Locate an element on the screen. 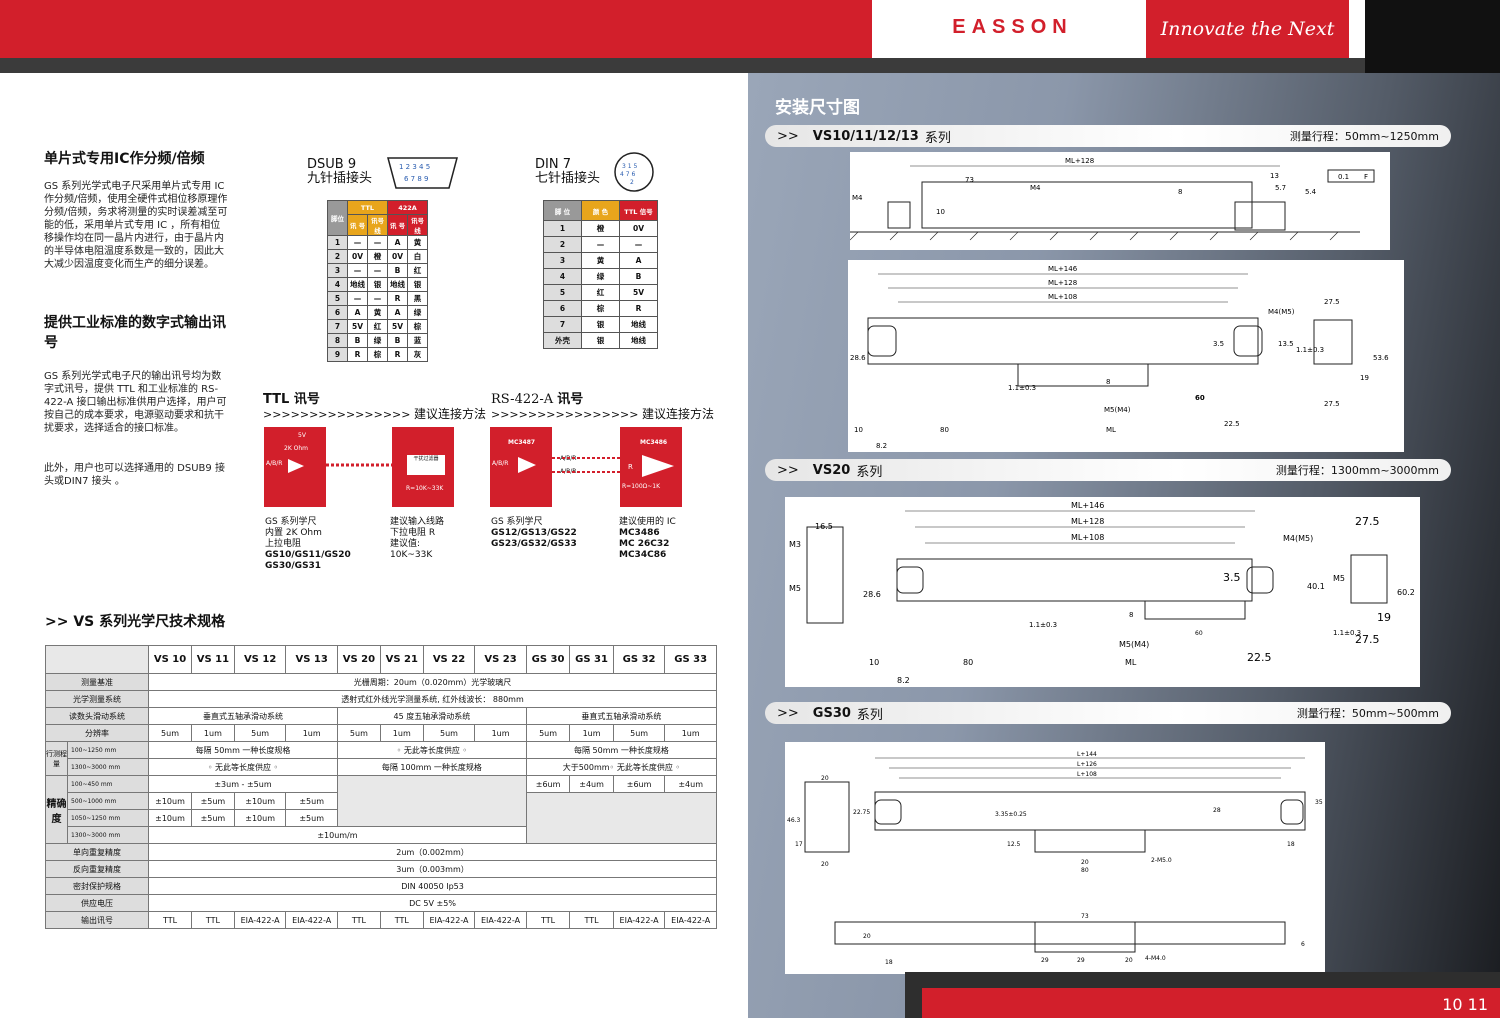  pin-cell: 银 is located at coordinates (600, 340).